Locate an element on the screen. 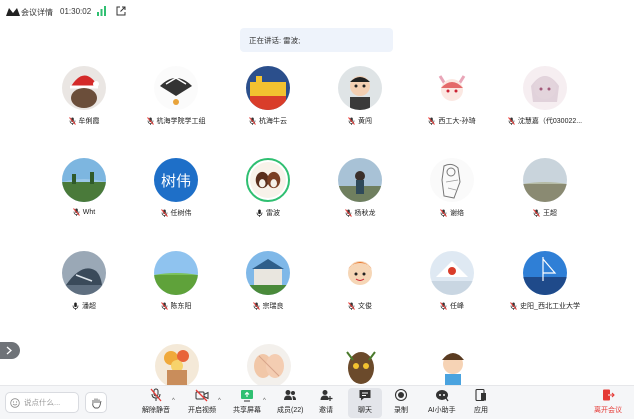 The width and height of the screenshot is (634, 419). participant-name-row: 任峰 is located at coordinates (452, 306).